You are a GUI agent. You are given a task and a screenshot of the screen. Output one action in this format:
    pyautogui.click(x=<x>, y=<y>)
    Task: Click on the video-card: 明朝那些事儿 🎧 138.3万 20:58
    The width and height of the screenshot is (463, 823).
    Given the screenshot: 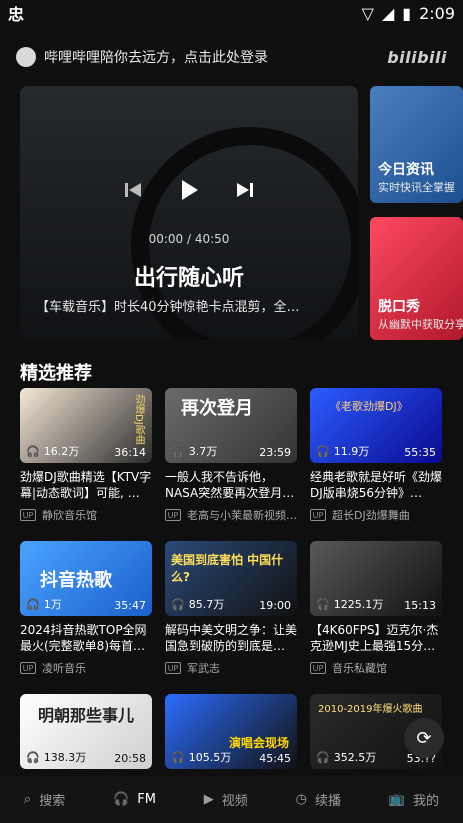 What is the action you would take?
    pyautogui.click(x=86, y=731)
    